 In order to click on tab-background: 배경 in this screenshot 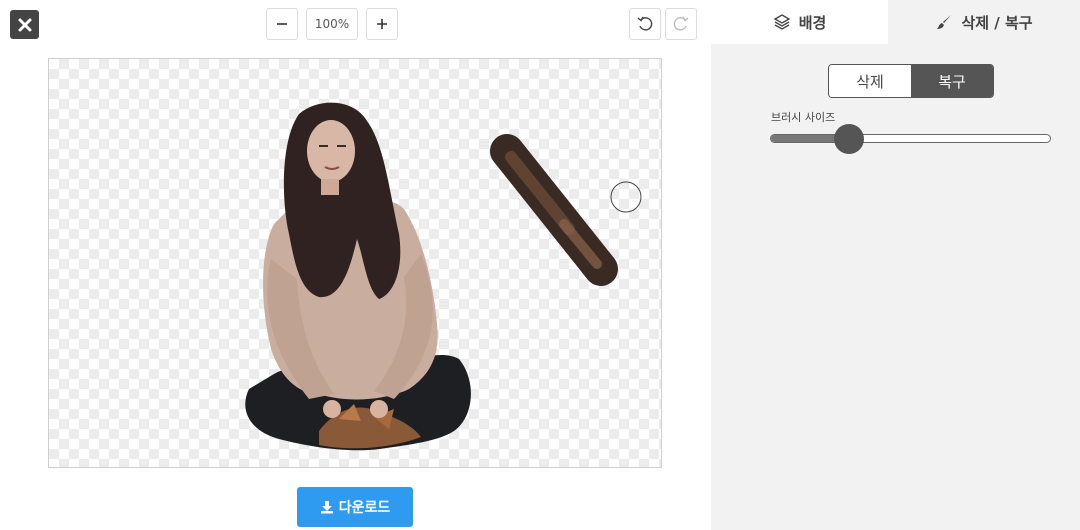, I will do `click(799, 22)`.